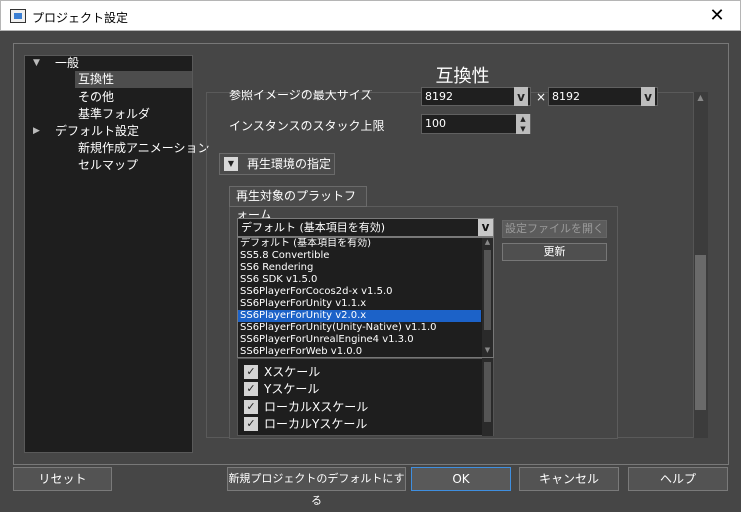 Image resolution: width=741 pixels, height=512 pixels. What do you see at coordinates (305, 244) in the screenshot?
I see `dropdown-option: デフォルト (基本項目を有効)` at bounding box center [305, 244].